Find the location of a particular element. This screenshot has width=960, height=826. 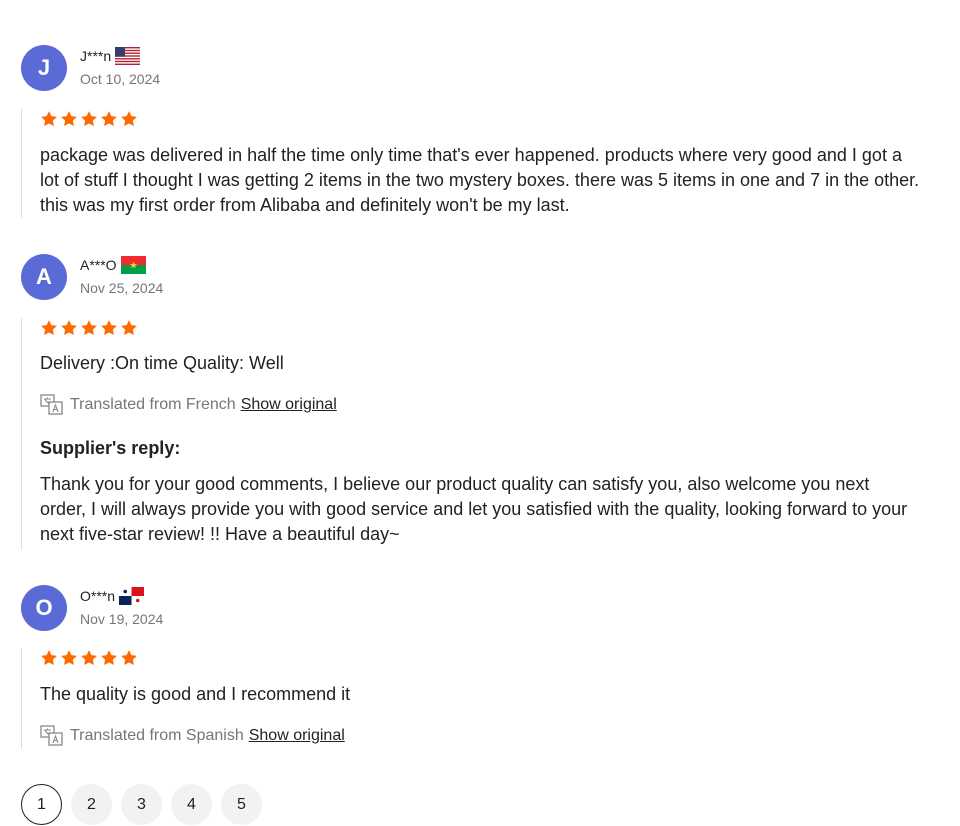

review-date: Oct 10, 2024 is located at coordinates (120, 79).